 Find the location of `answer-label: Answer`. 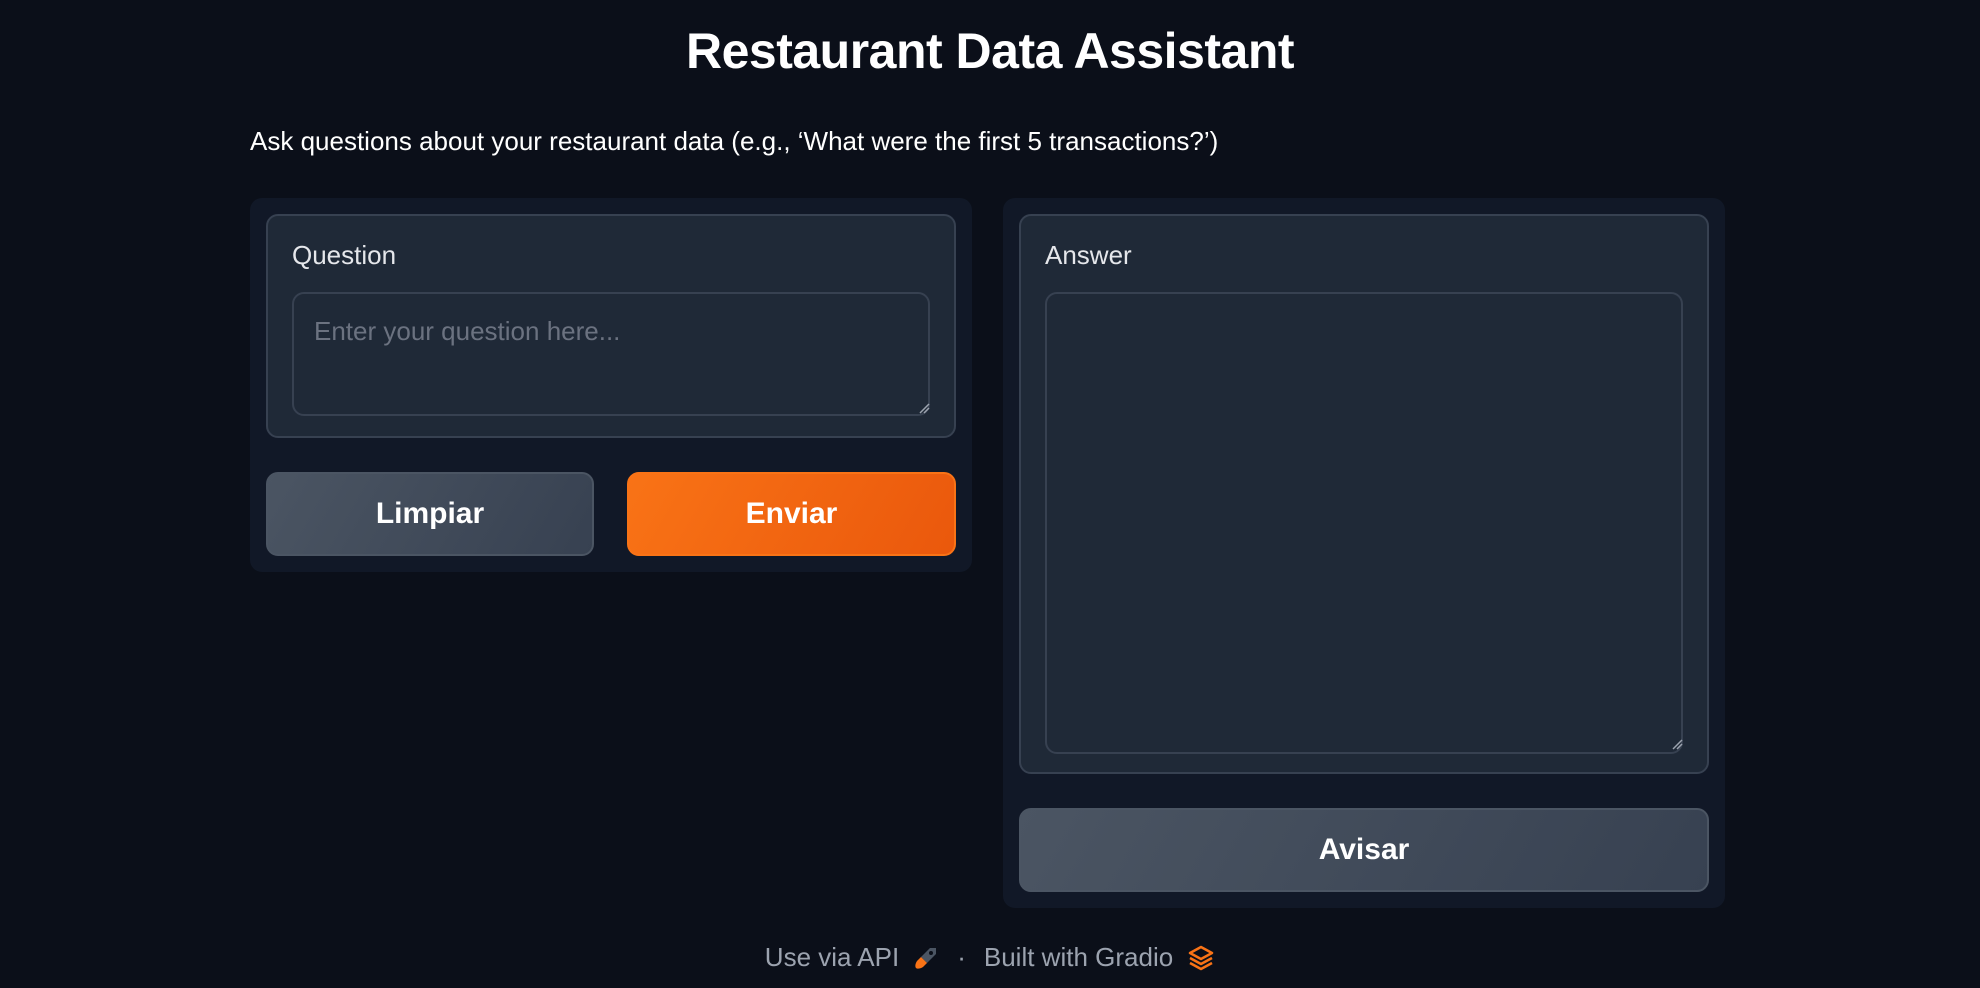

answer-label: Answer is located at coordinates (1088, 255).